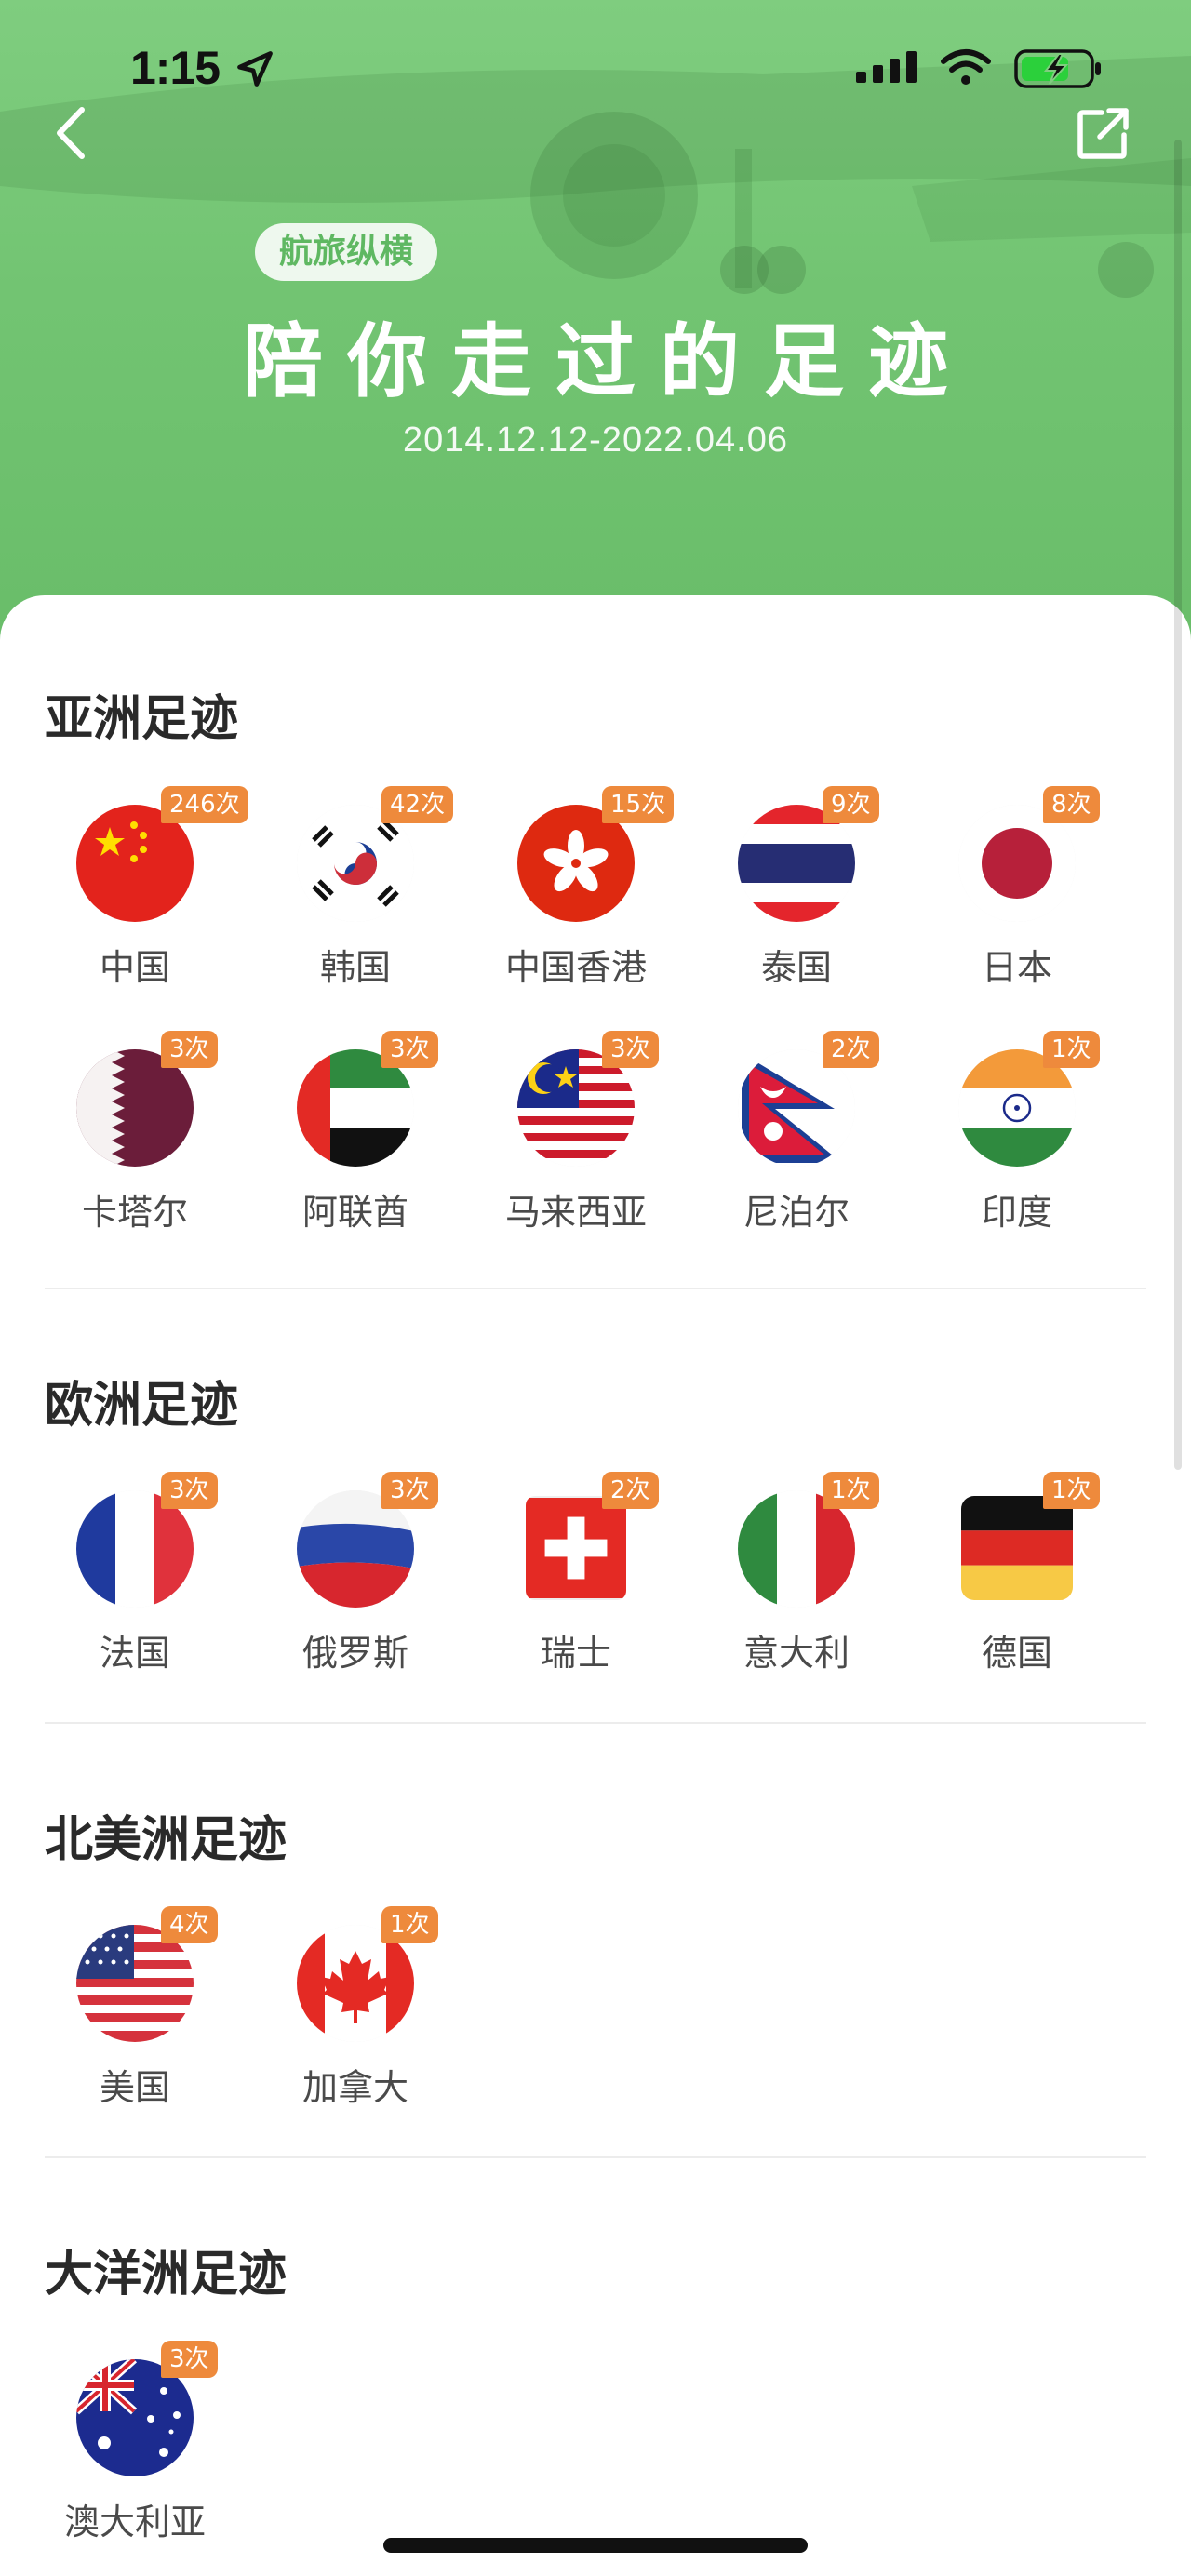  Describe the element at coordinates (417, 804) in the screenshot. I see `visit-count-badge: 42次` at that location.